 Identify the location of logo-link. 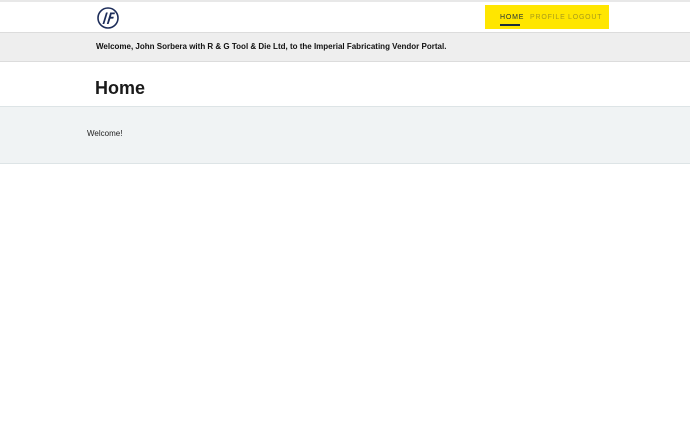
(108, 18).